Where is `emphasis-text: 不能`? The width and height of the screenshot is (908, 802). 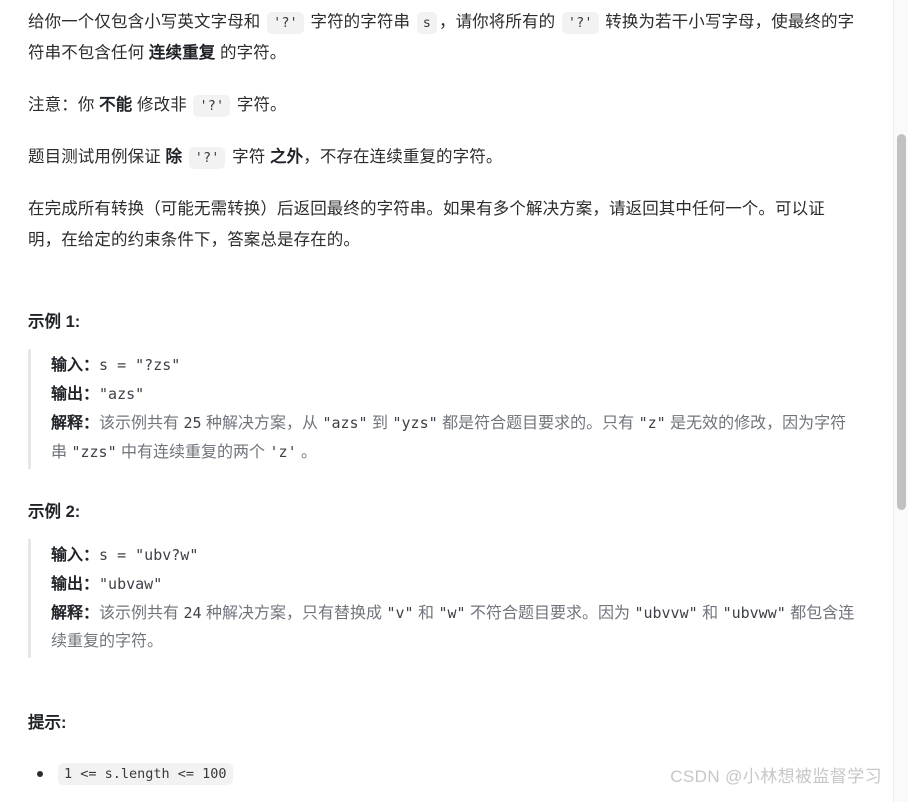 emphasis-text: 不能 is located at coordinates (116, 105).